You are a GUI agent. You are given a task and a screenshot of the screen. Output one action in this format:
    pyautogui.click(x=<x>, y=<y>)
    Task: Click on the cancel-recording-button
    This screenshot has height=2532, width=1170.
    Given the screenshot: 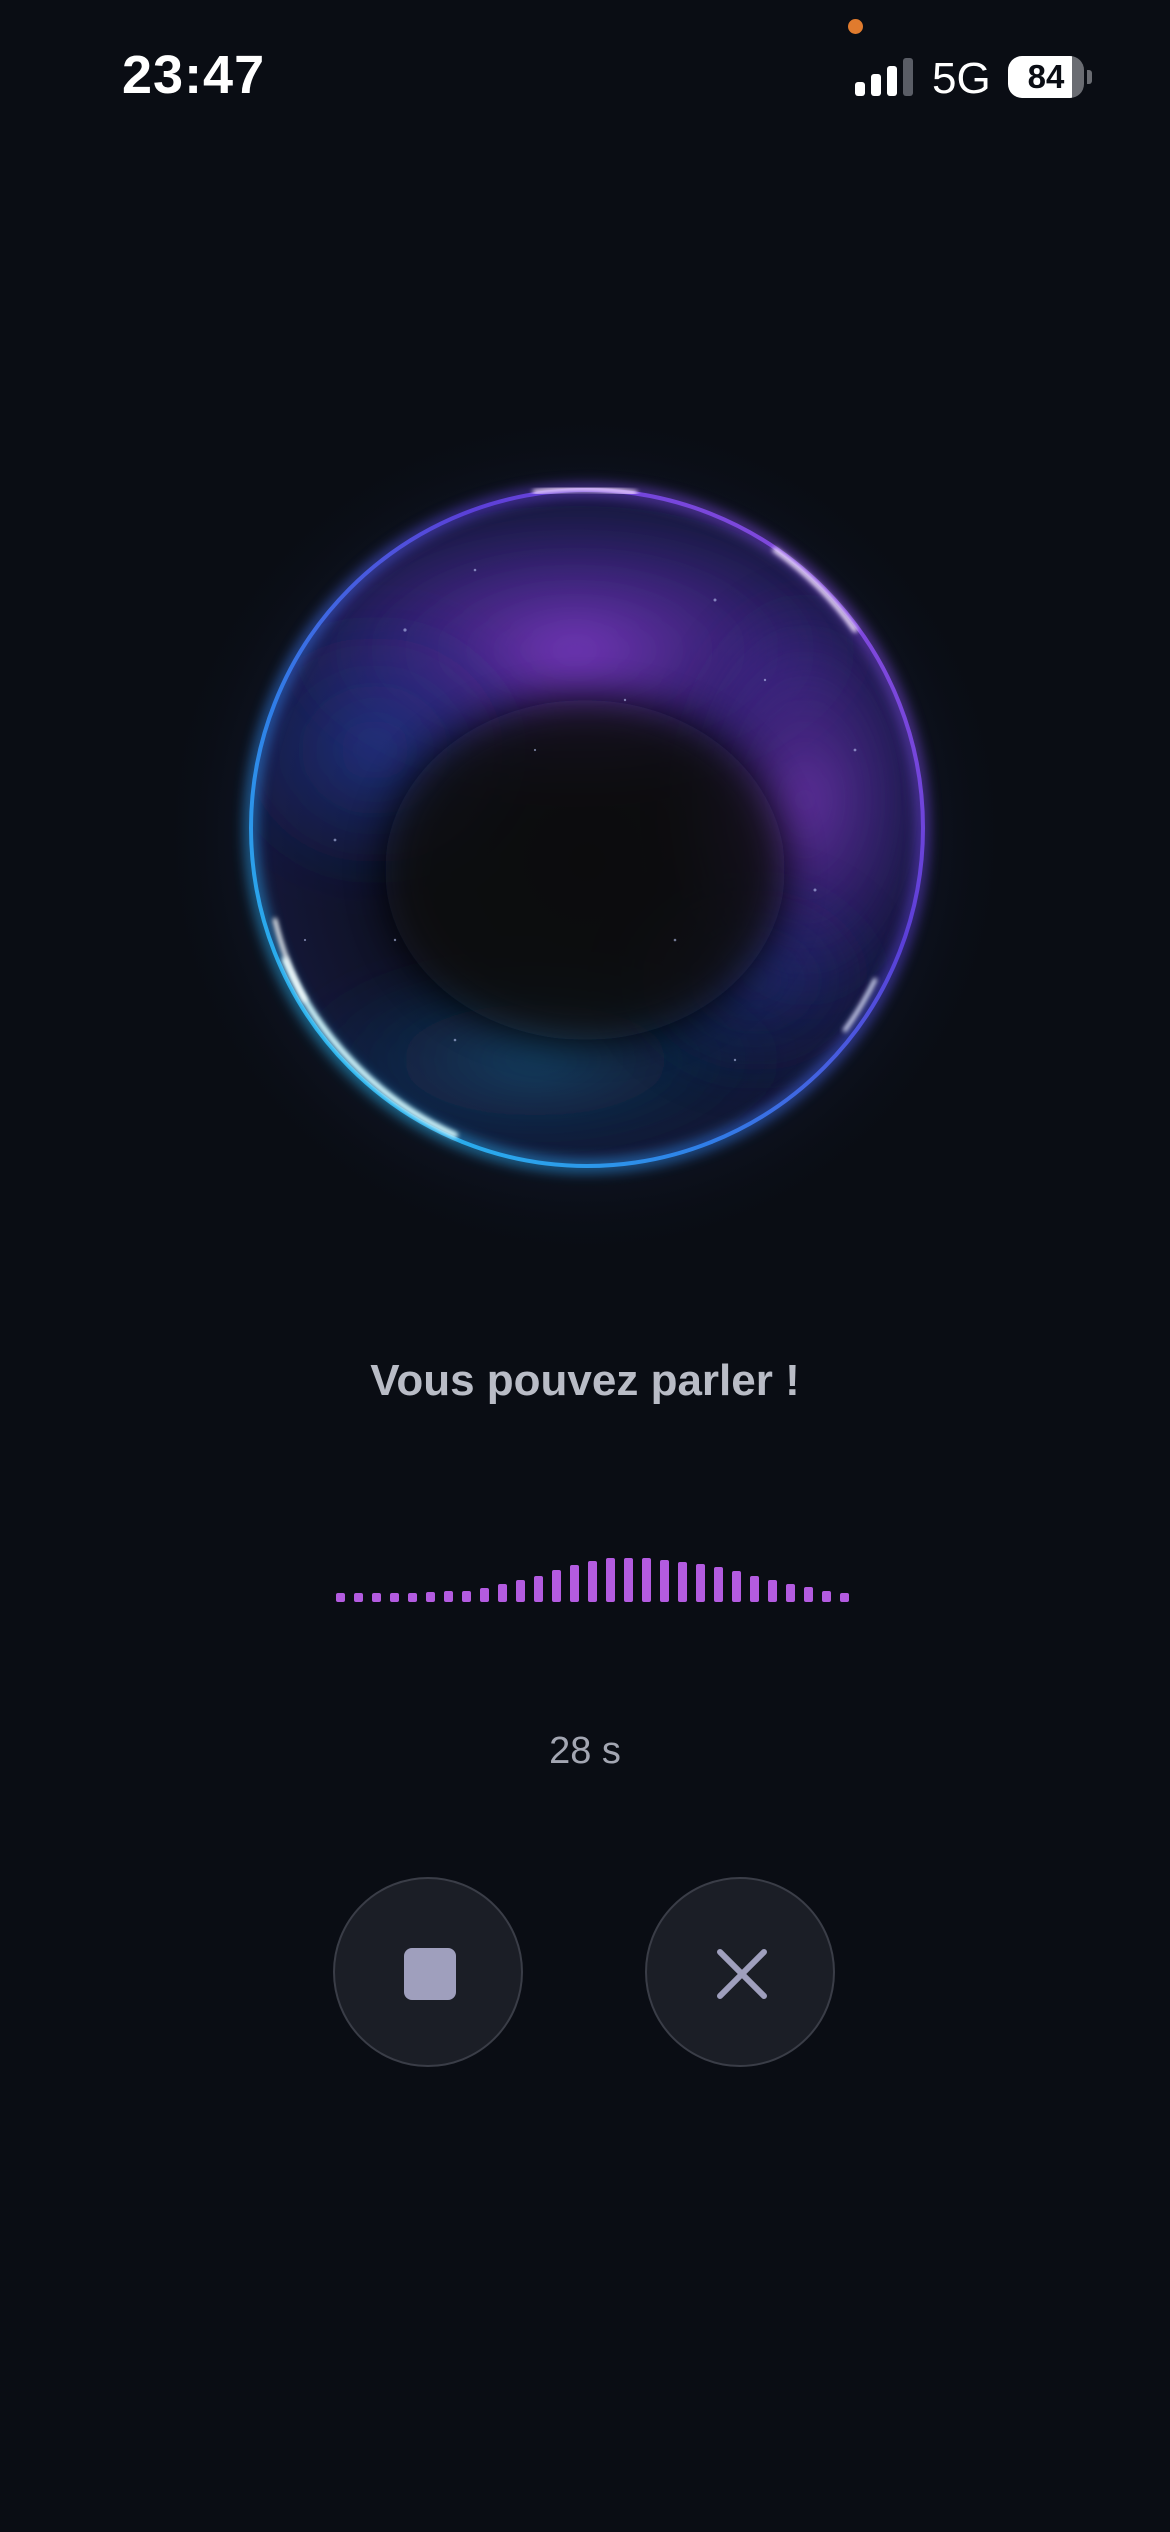 What is the action you would take?
    pyautogui.click(x=740, y=1972)
    